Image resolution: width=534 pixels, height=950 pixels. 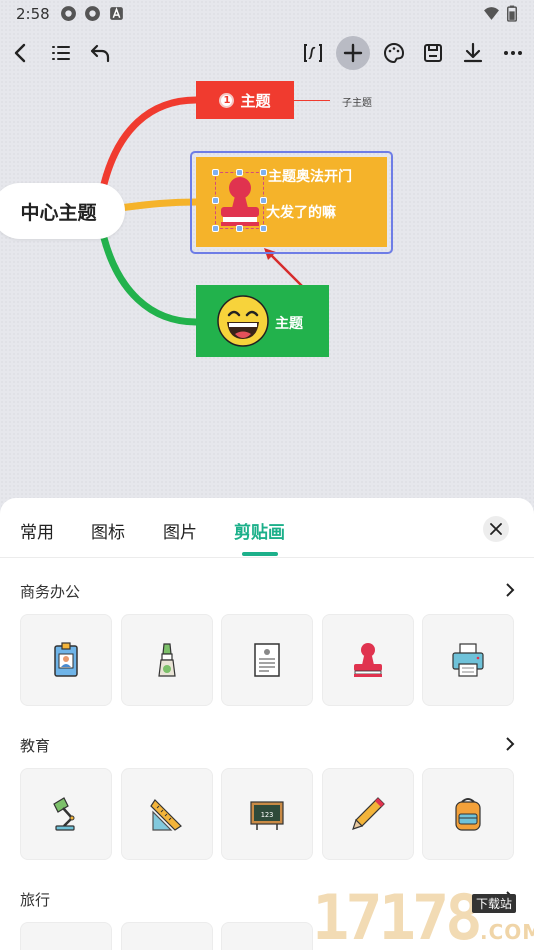 I want to click on tab-images: 图片, so click(x=180, y=530).